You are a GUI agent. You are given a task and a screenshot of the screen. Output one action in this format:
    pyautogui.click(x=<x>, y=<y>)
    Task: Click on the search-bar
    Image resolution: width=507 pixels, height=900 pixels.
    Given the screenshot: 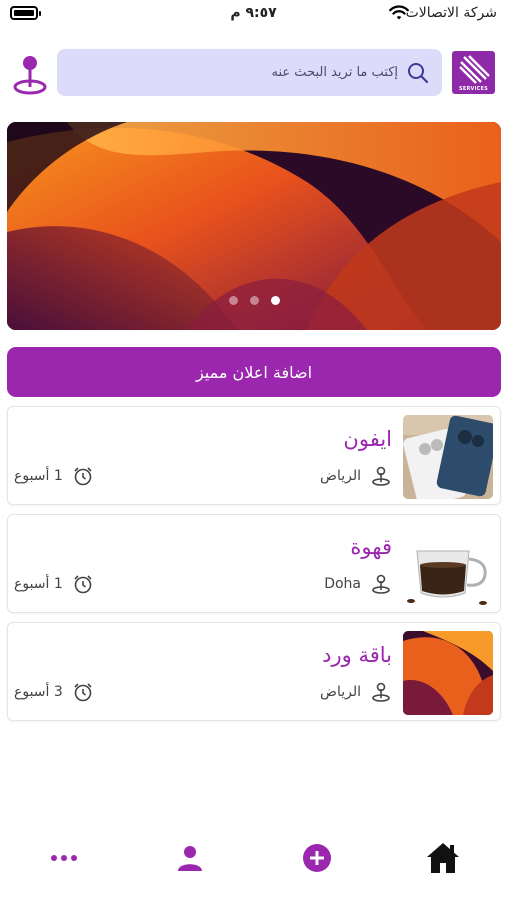 What is the action you would take?
    pyautogui.click(x=249, y=72)
    